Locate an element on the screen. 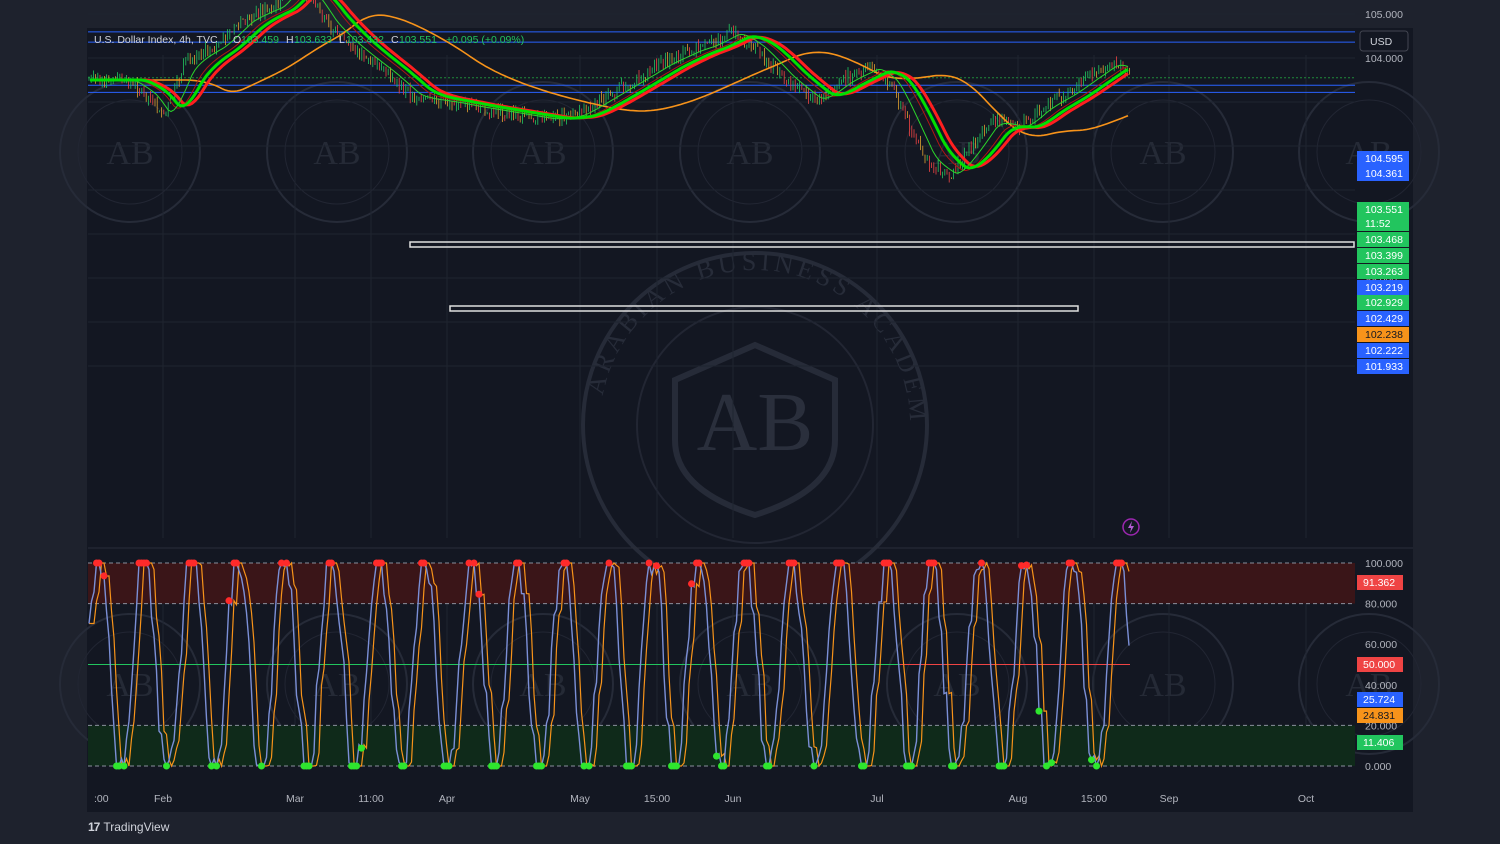  stoch-value-text: 25.724 is located at coordinates (1379, 700).